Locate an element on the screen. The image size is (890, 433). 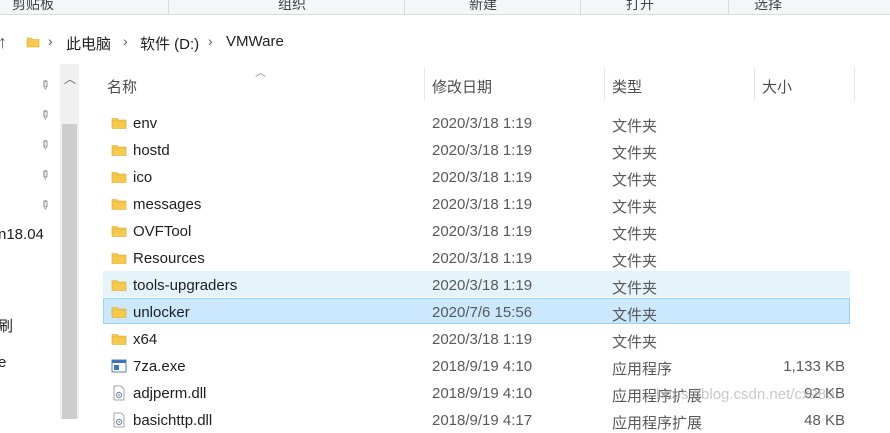
file-row: x64 2020/3/18 1:19 文件夹 is located at coordinates (476, 338).